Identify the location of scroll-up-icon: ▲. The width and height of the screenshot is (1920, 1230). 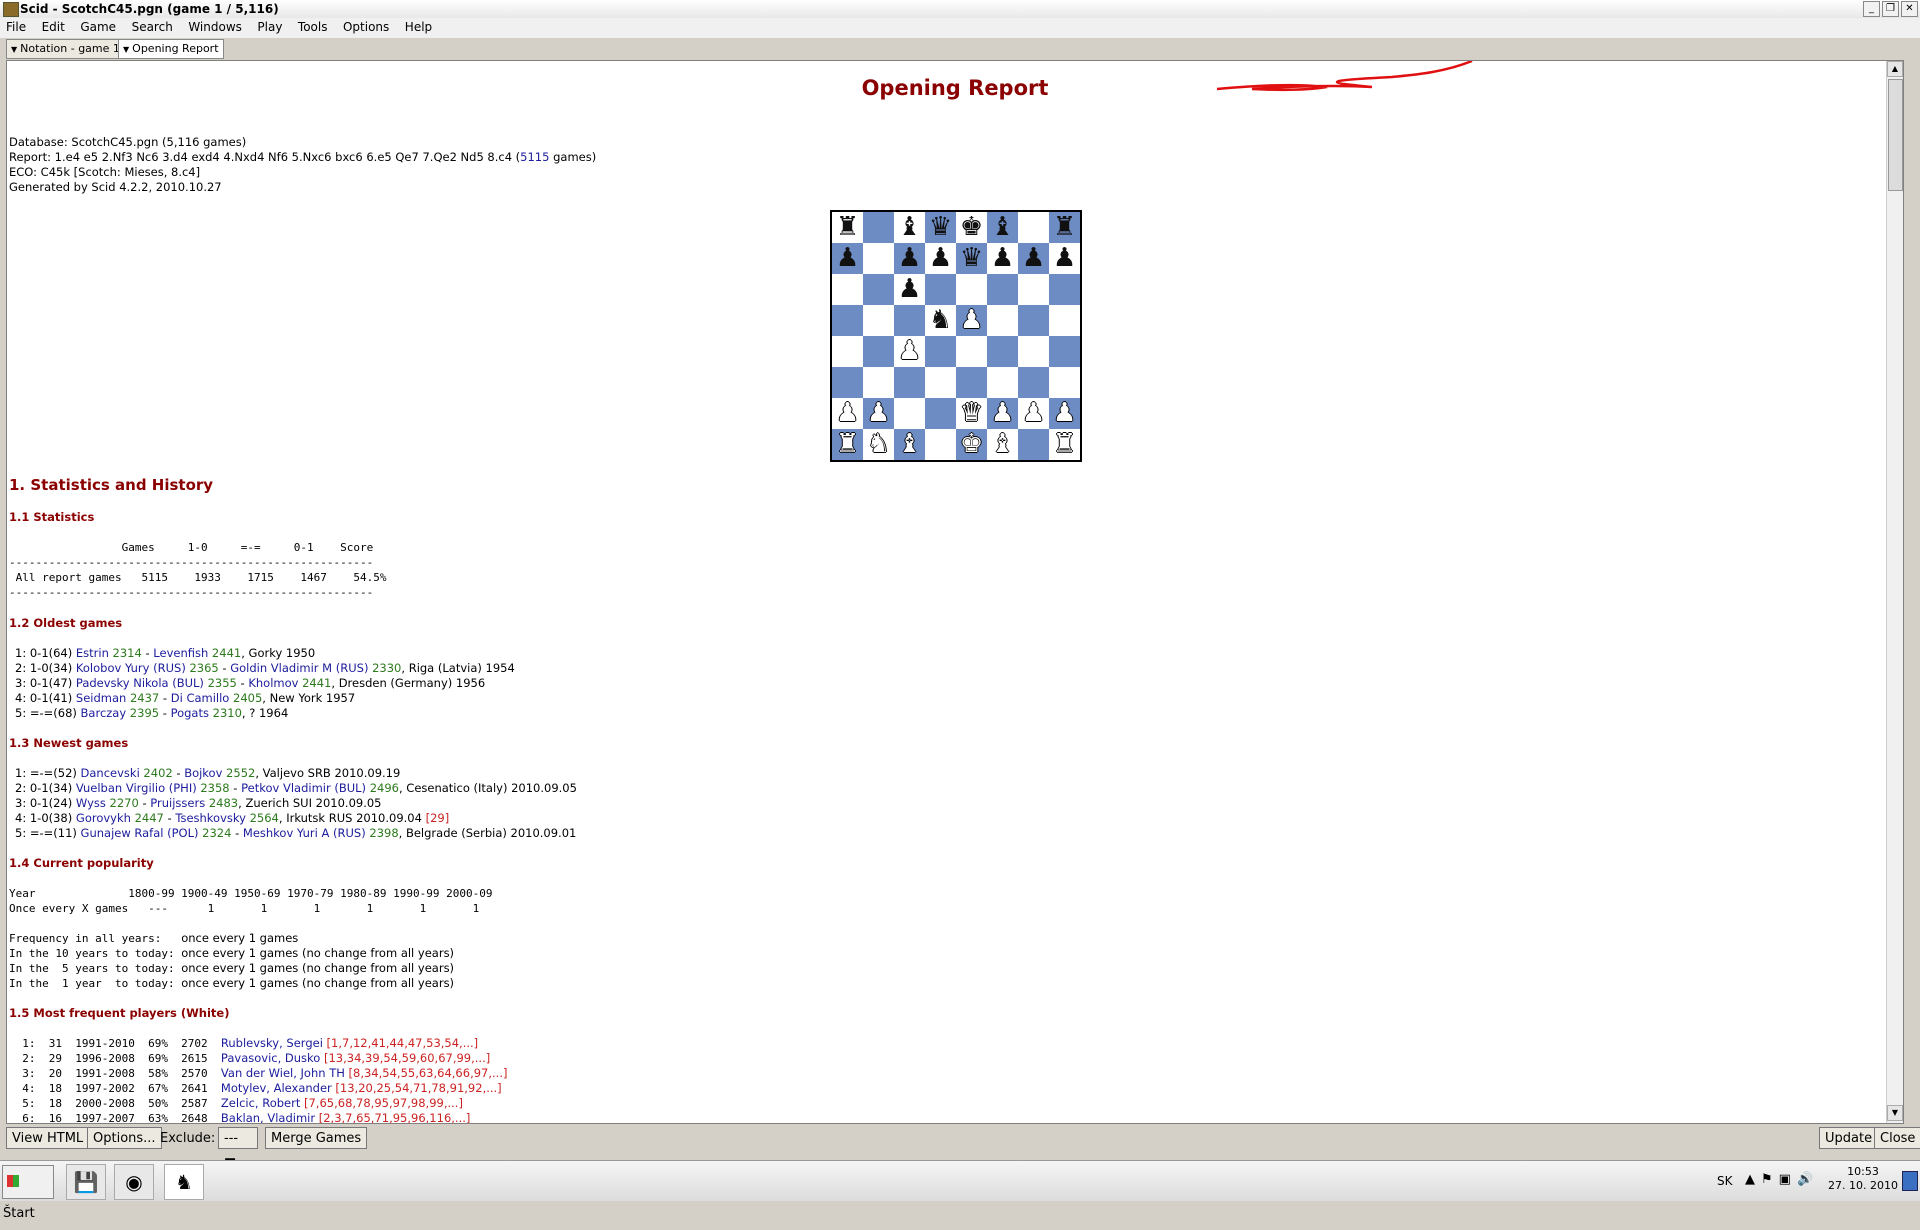
(1895, 69).